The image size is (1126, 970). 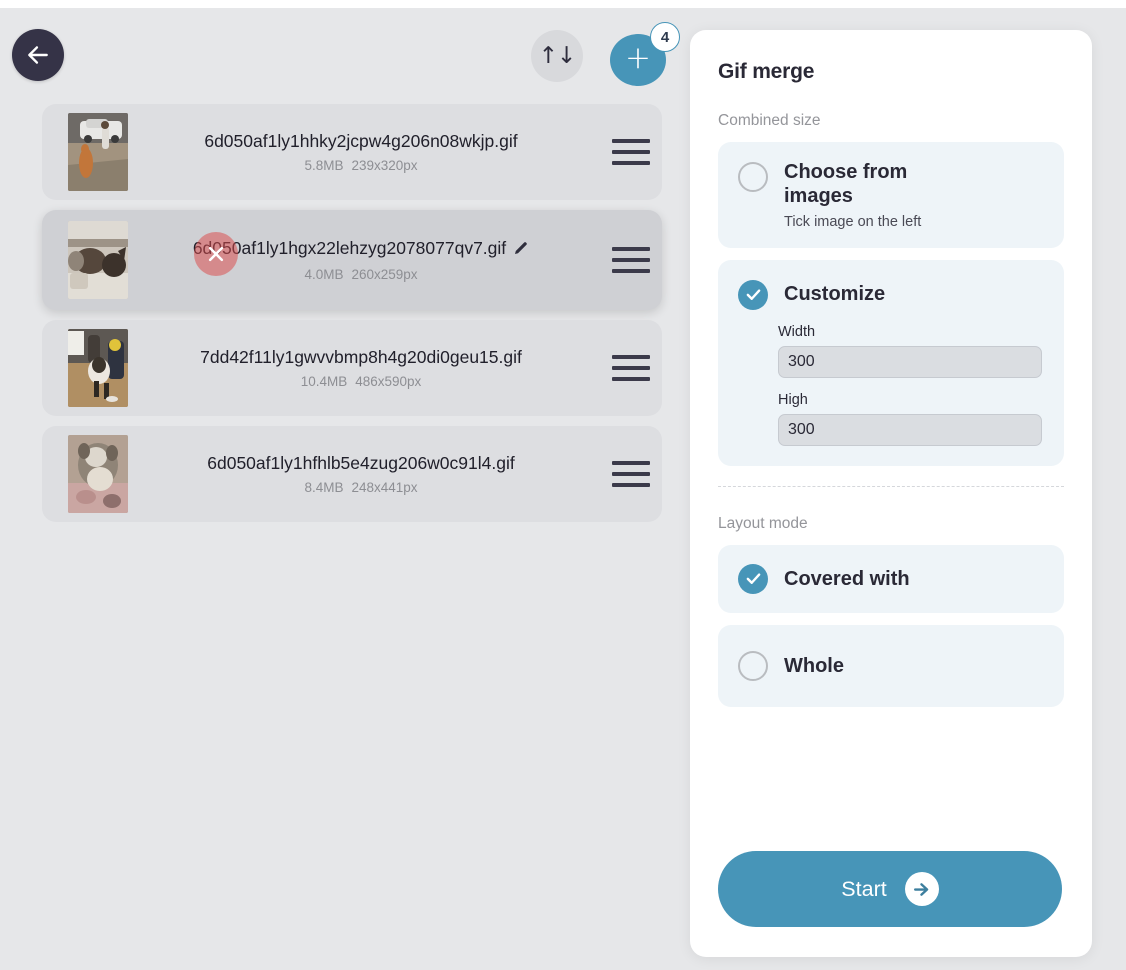 What do you see at coordinates (797, 331) in the screenshot?
I see `width-label: Width` at bounding box center [797, 331].